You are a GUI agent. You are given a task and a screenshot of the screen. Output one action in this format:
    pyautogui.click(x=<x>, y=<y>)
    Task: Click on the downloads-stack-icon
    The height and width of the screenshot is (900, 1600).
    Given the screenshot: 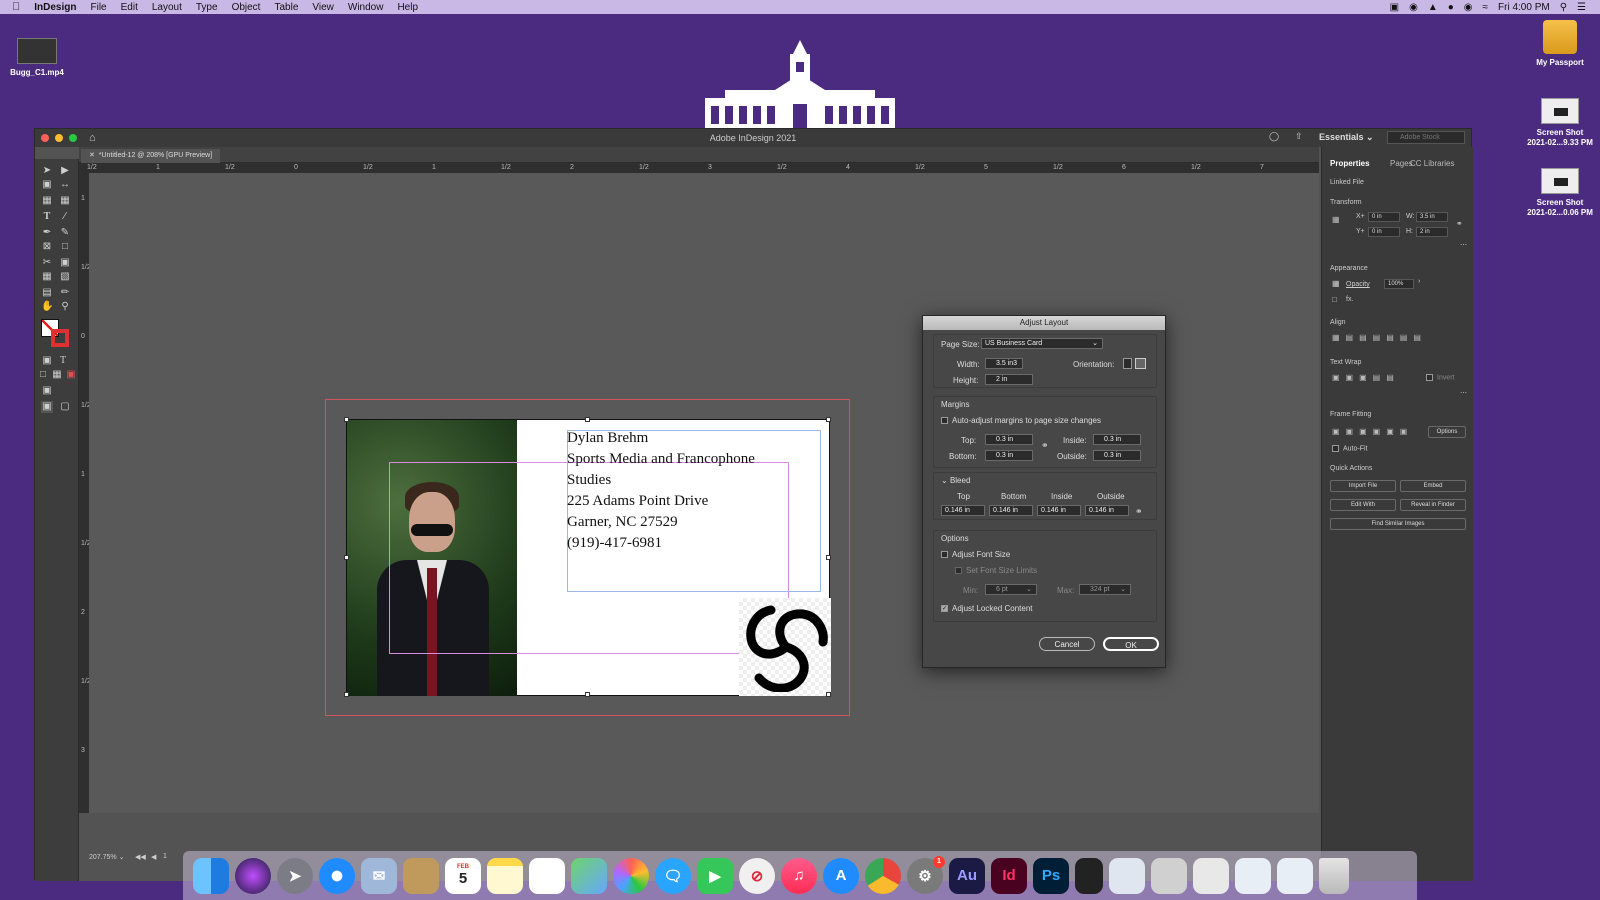 What is the action you would take?
    pyautogui.click(x=1127, y=875)
    